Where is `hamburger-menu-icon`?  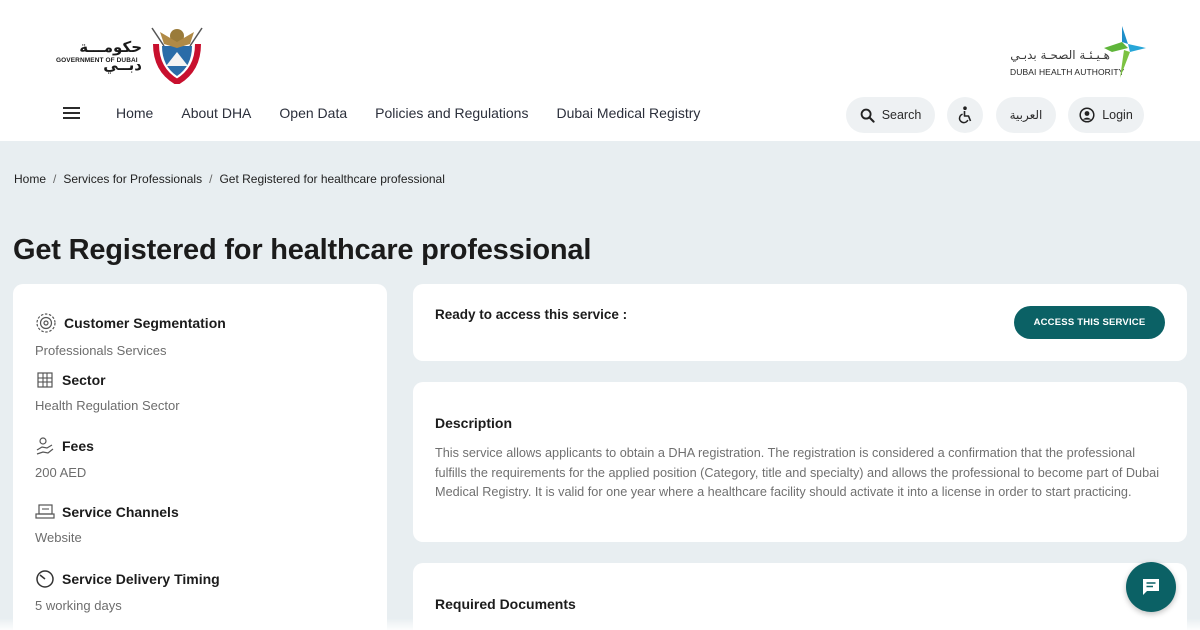 hamburger-menu-icon is located at coordinates (72, 113).